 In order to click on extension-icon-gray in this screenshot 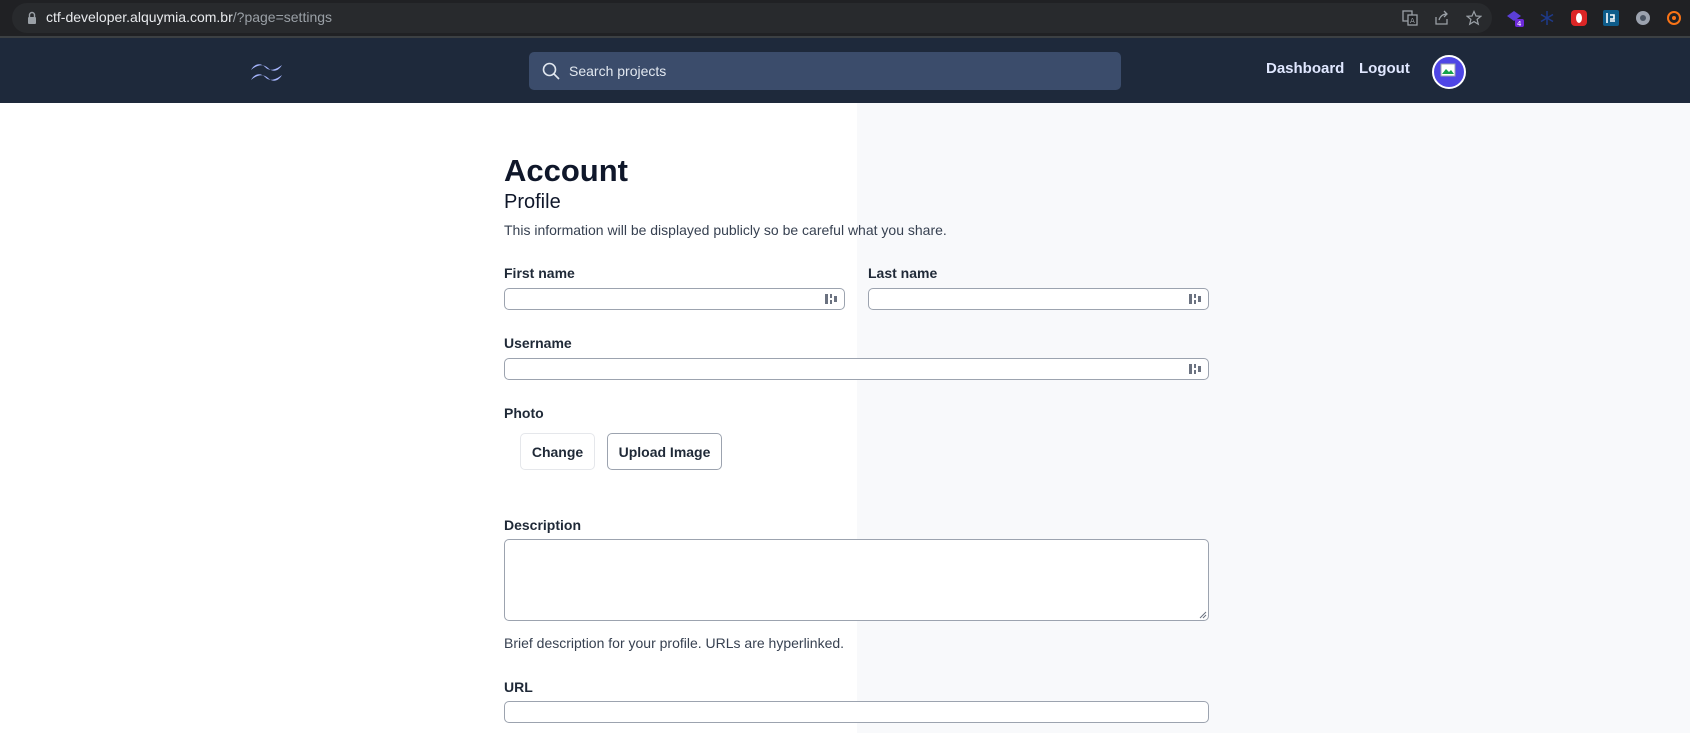, I will do `click(1643, 18)`.